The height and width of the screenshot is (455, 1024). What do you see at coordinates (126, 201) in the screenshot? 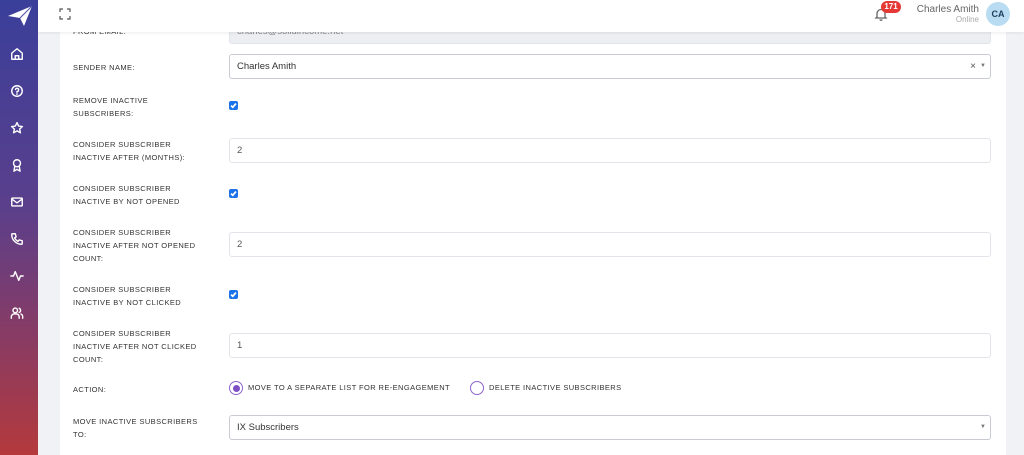
I see `inactive-not-opened-label-line-2: INACTIVE BY NOT OPENED` at bounding box center [126, 201].